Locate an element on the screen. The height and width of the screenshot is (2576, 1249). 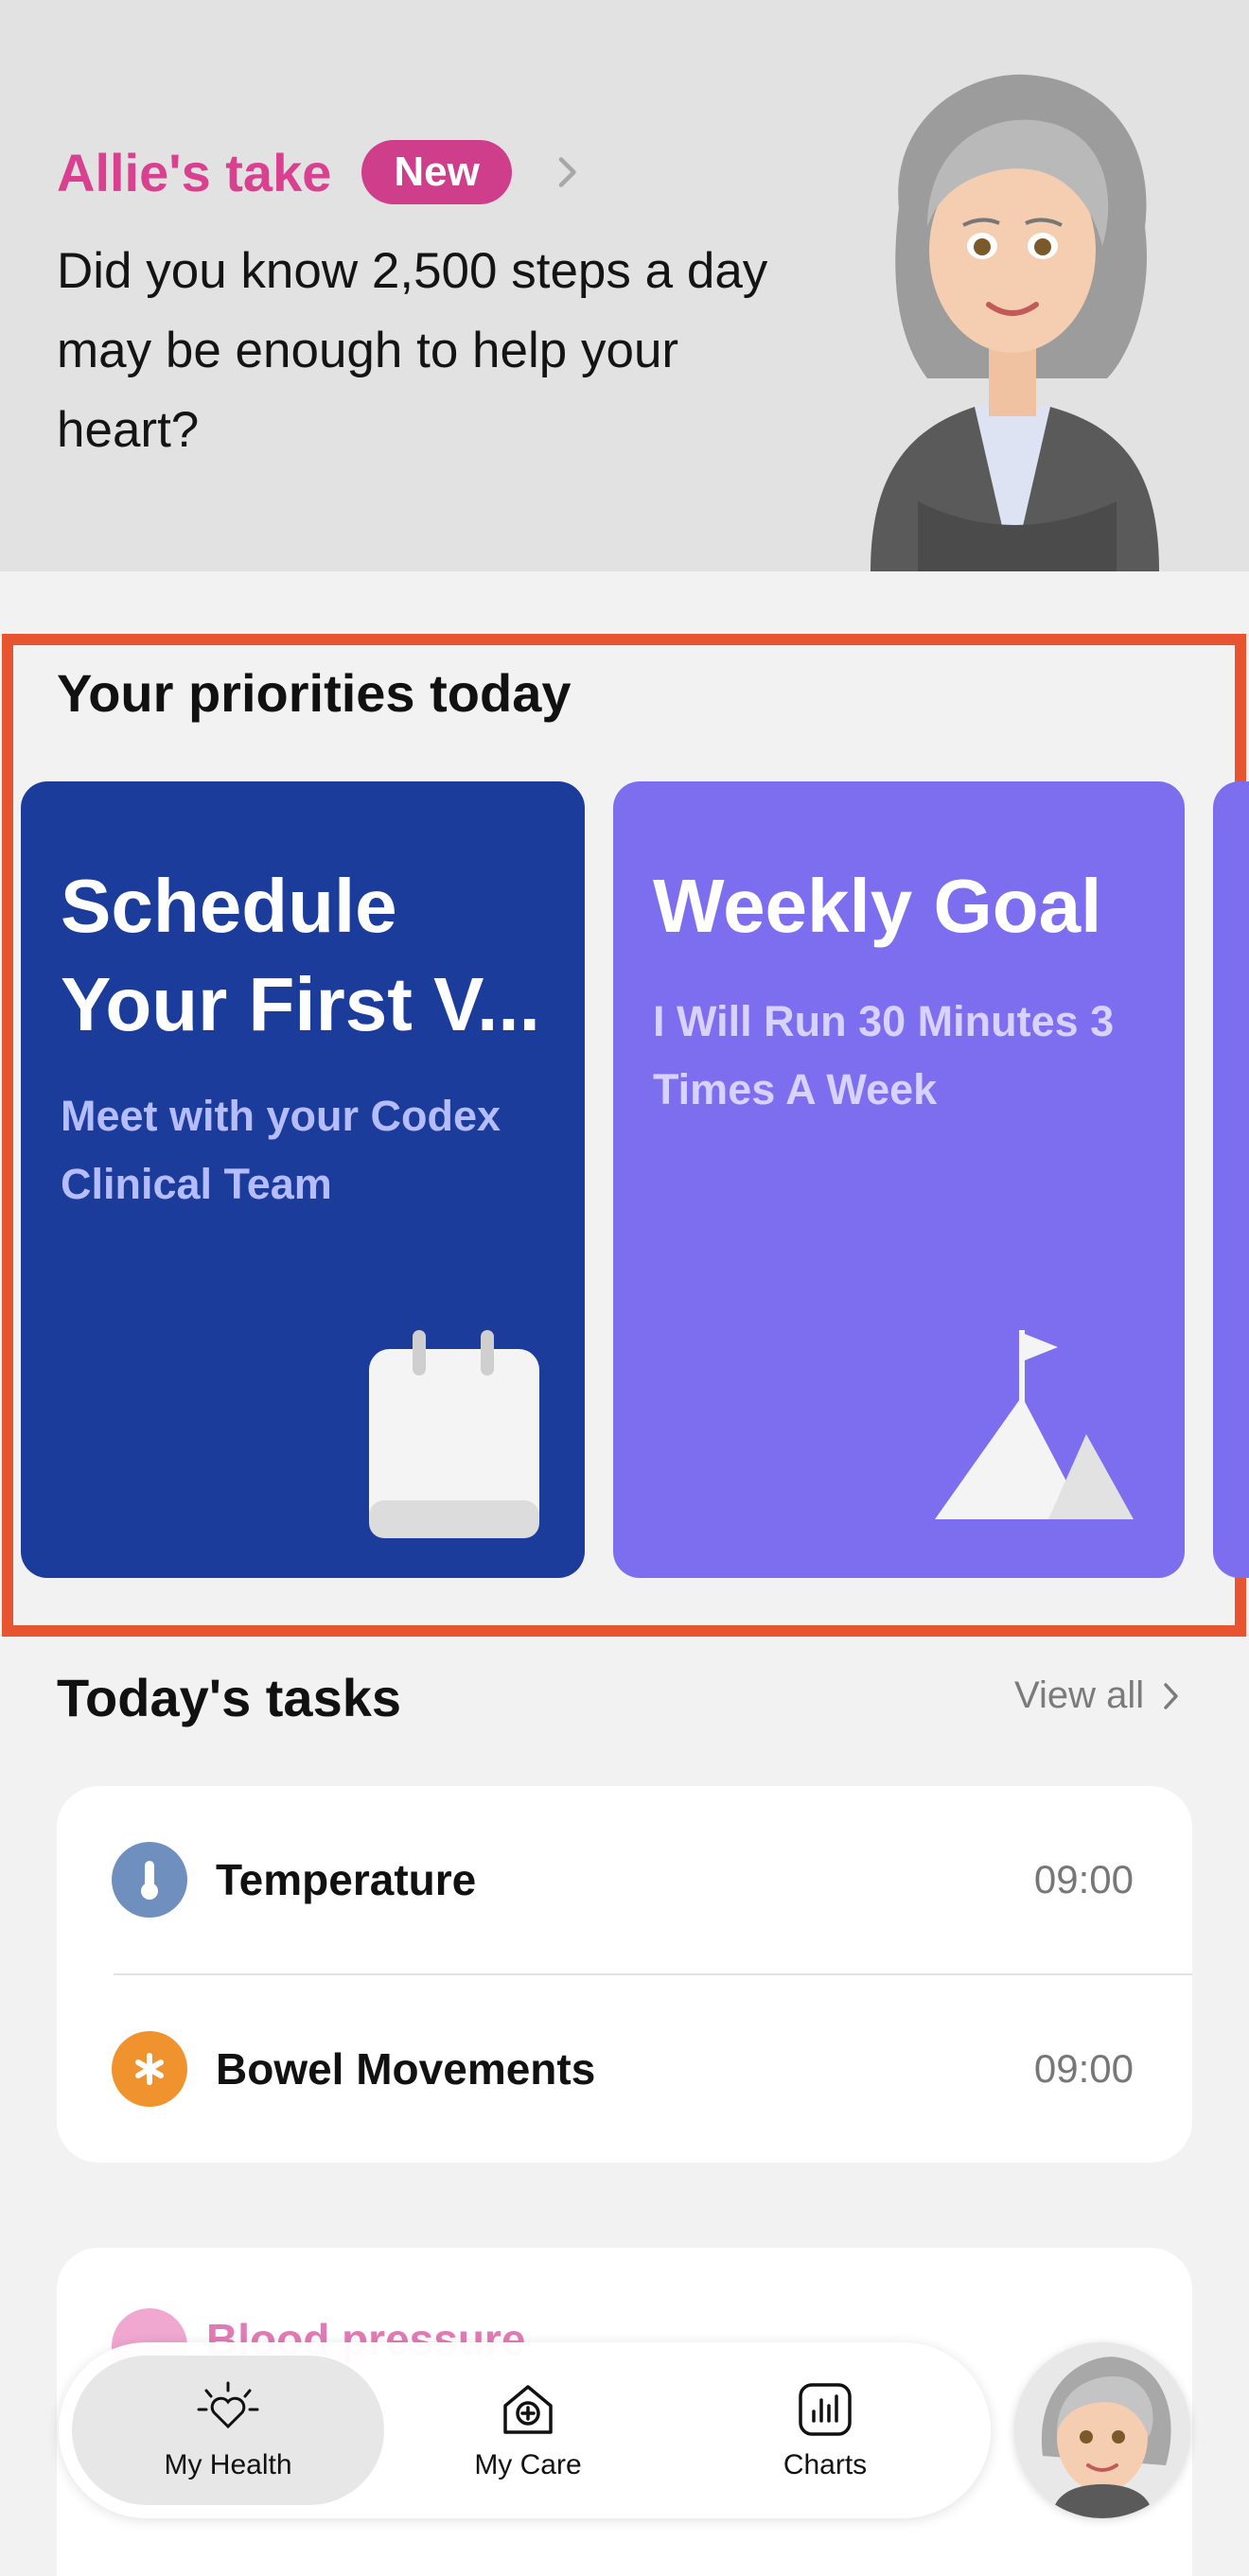
nav-charts: Charts is located at coordinates (825, 2430).